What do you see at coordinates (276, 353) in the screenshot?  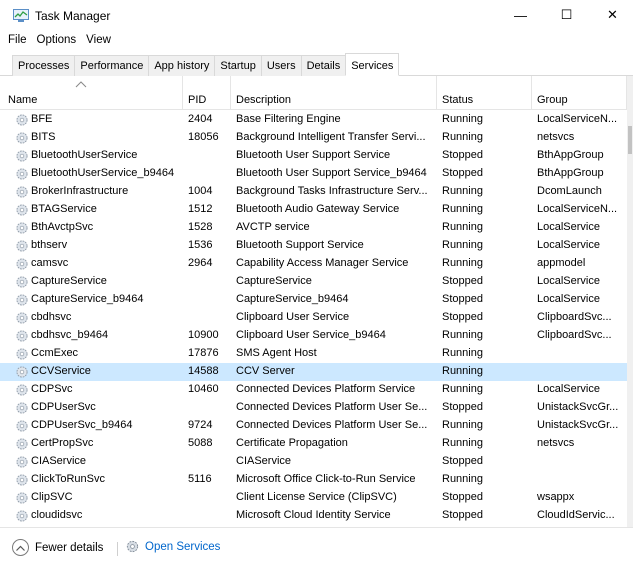 I see `service-description: SMS Agent Host` at bounding box center [276, 353].